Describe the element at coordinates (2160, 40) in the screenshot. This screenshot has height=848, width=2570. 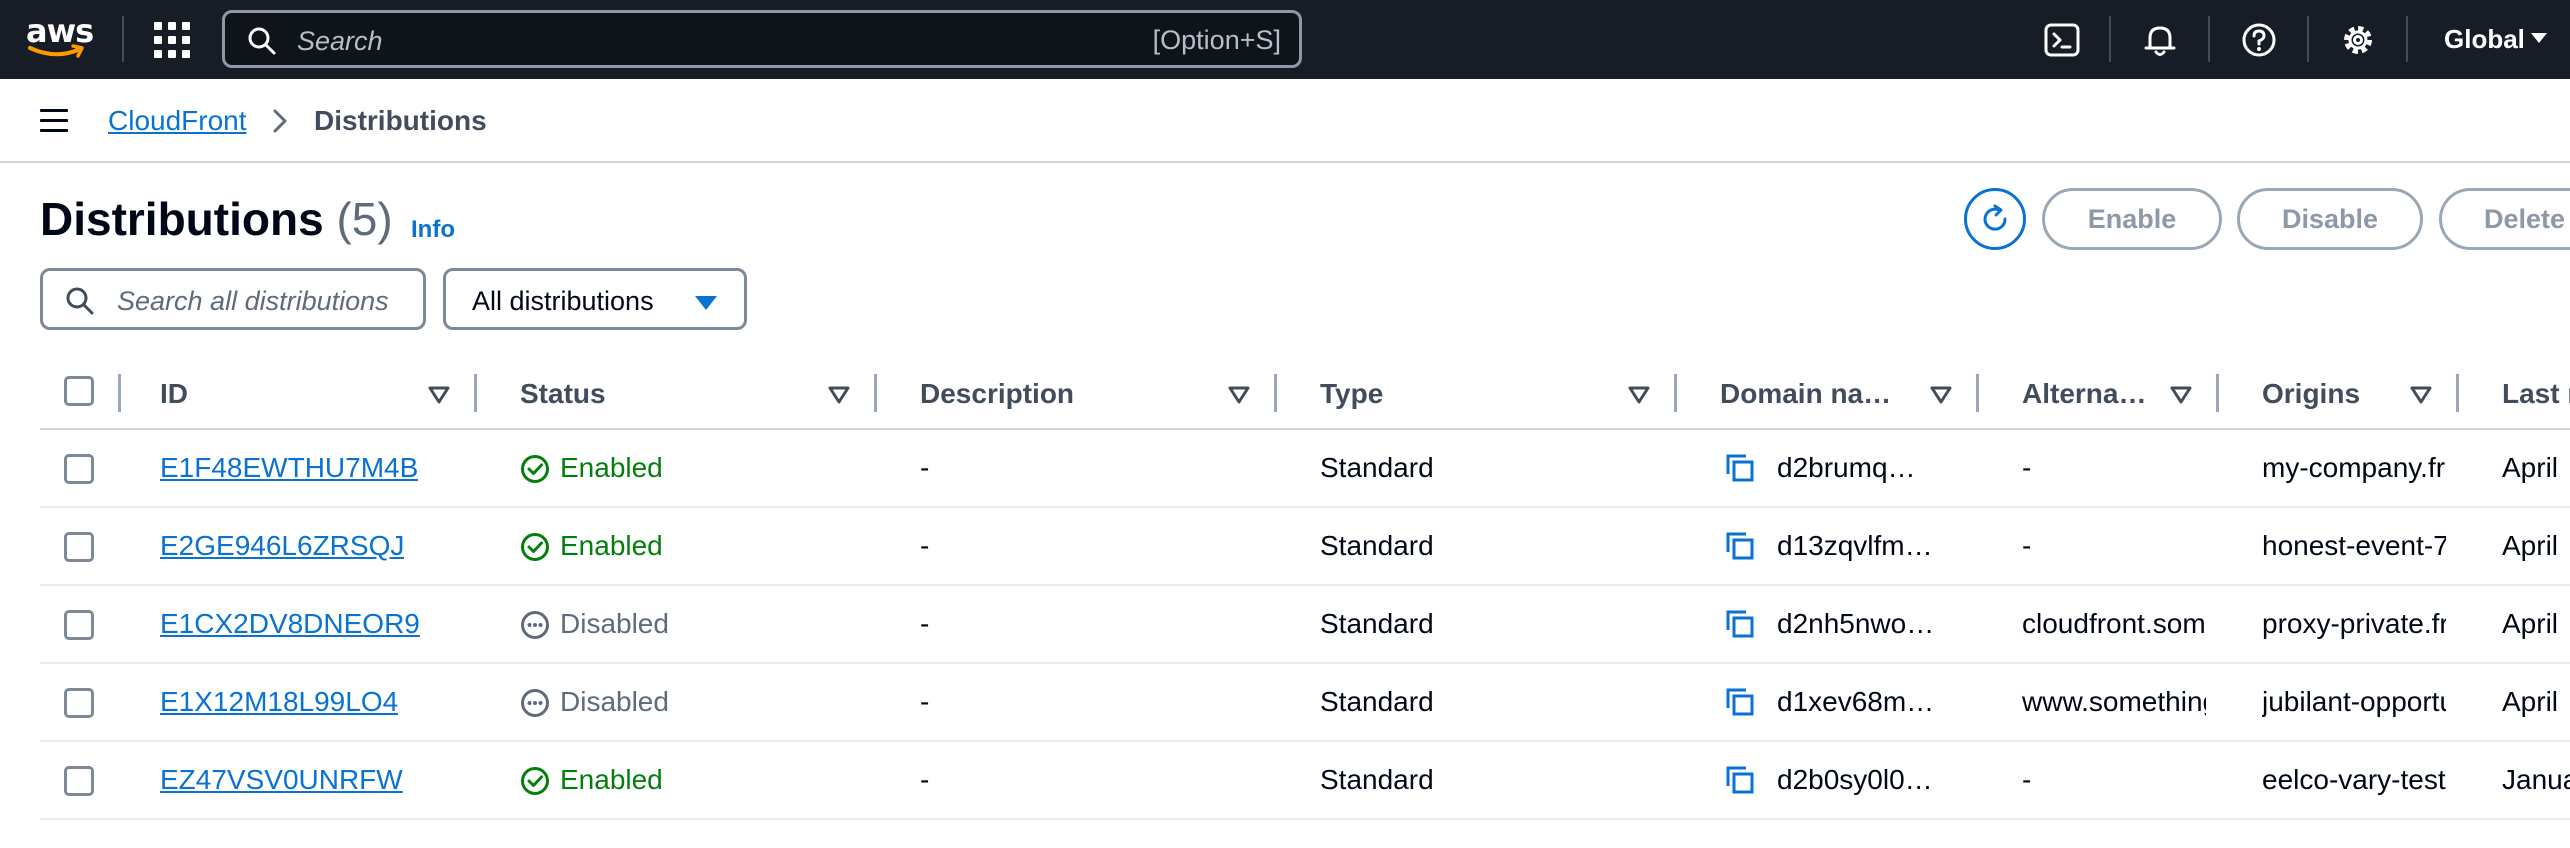
I see `bell-icon` at that location.